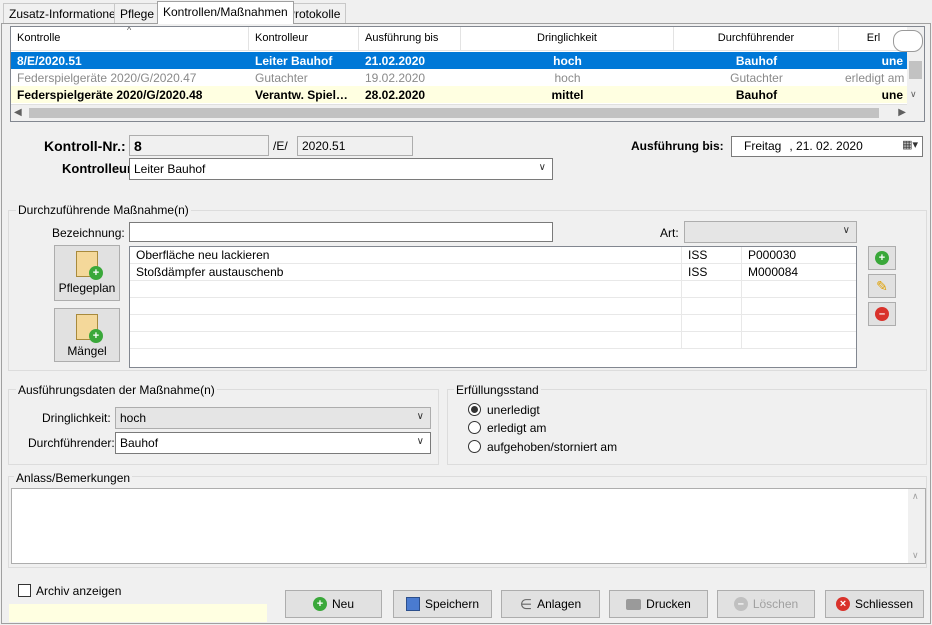 Image resolution: width=932 pixels, height=625 pixels. Describe the element at coordinates (842, 604) in the screenshot. I see `close-icon: ×` at that location.